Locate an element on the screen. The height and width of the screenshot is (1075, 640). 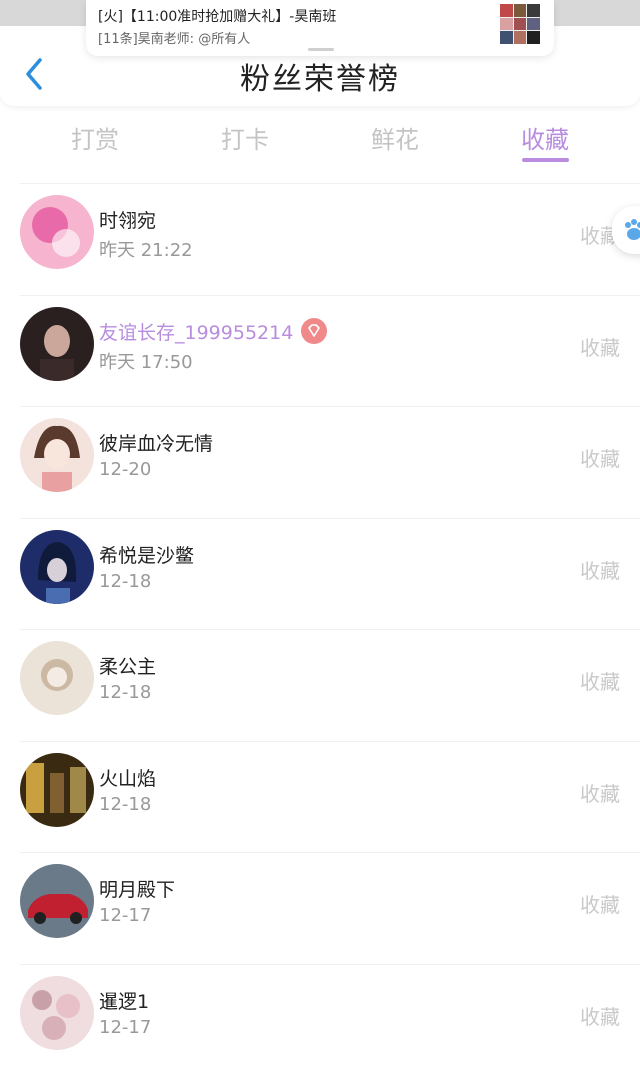
list-item: 友谊长存_199955214 昨天 17:50 收藏 is located at coordinates (330, 351).